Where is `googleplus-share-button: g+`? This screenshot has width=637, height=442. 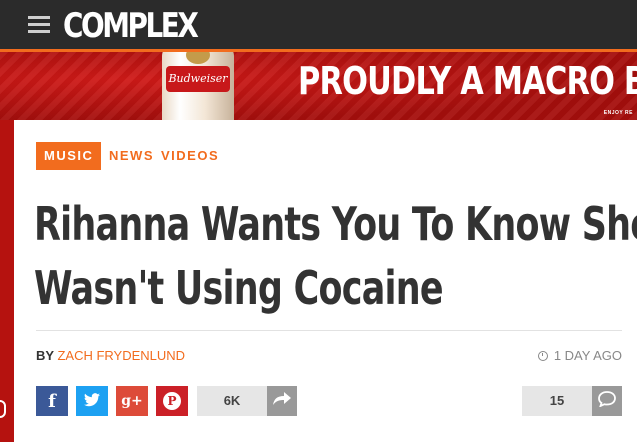
googleplus-share-button: g+ is located at coordinates (132, 401).